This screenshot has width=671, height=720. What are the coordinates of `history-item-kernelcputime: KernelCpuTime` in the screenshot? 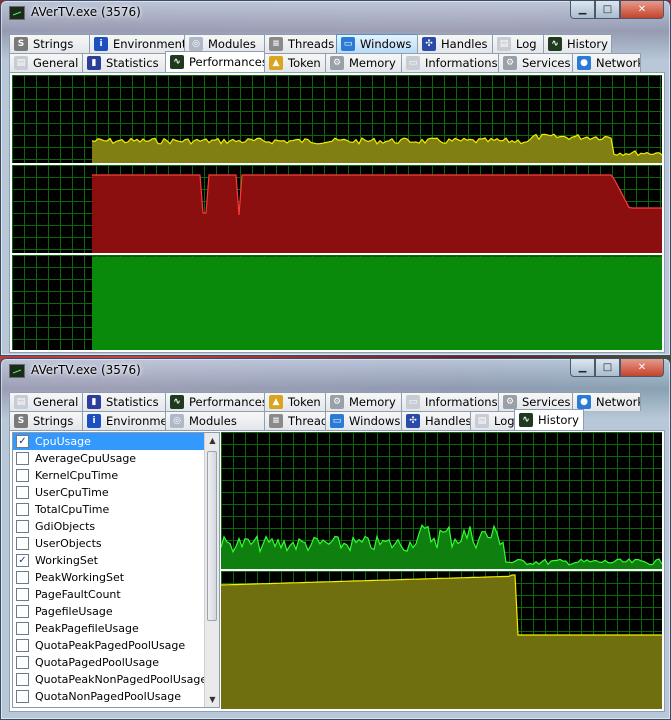 It's located at (116, 475).